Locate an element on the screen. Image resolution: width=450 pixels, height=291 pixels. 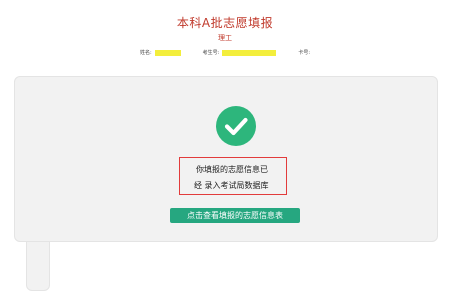
exam-number-field: 考生号: is located at coordinates (240, 52).